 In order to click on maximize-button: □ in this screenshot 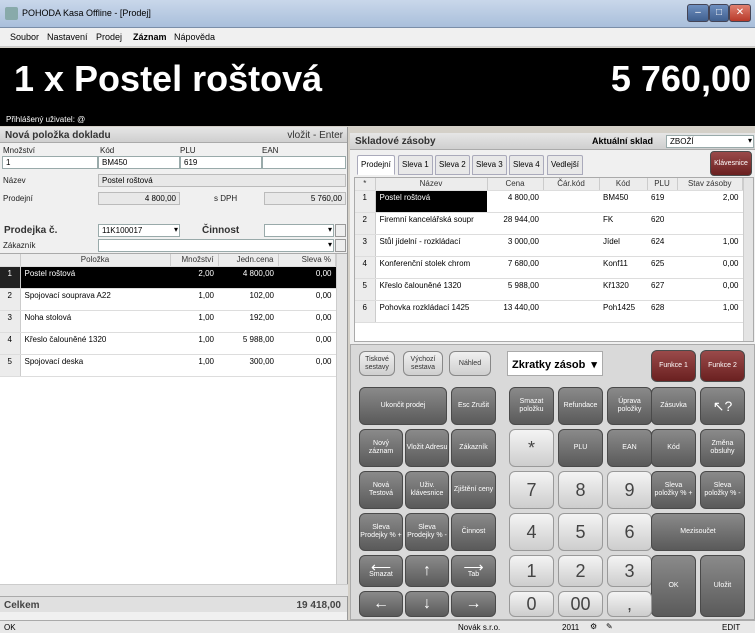, I will do `click(719, 13)`.